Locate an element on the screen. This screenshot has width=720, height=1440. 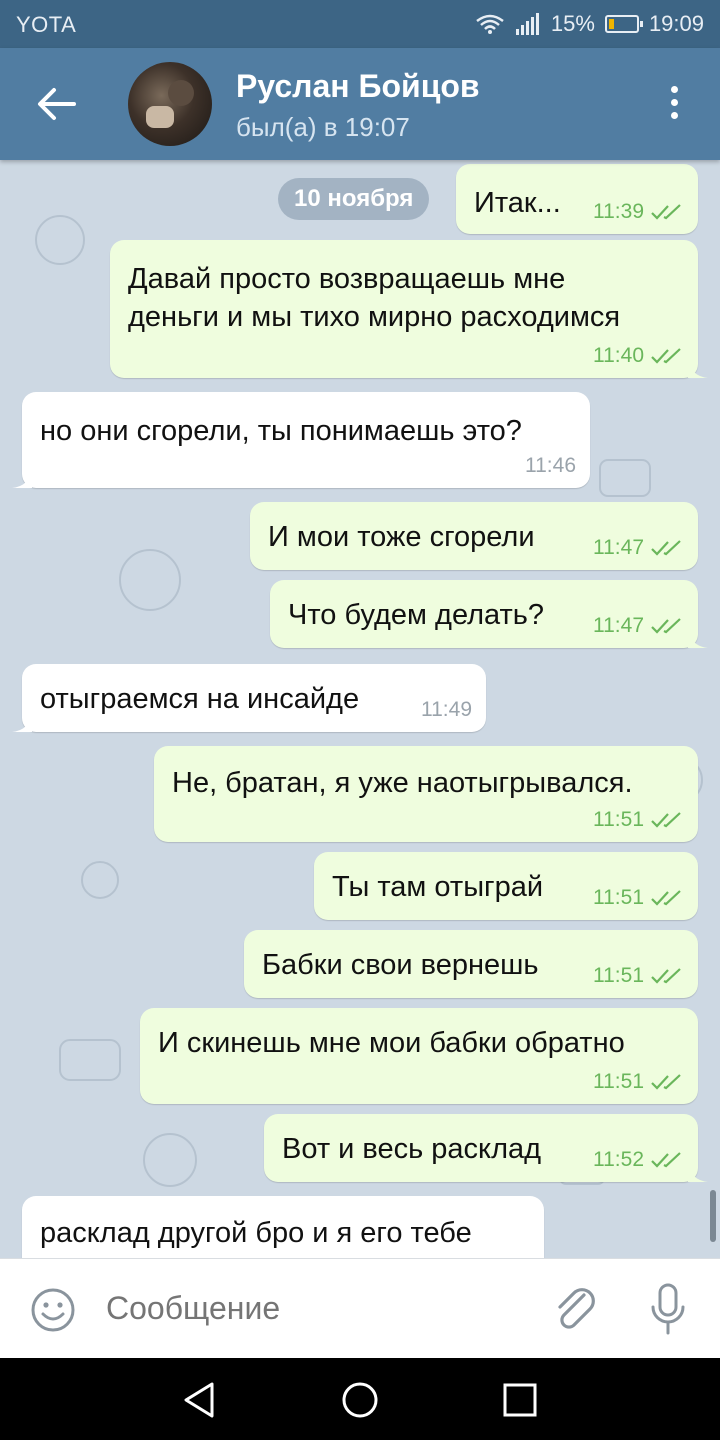
message-time: 11:49 is located at coordinates (446, 709).